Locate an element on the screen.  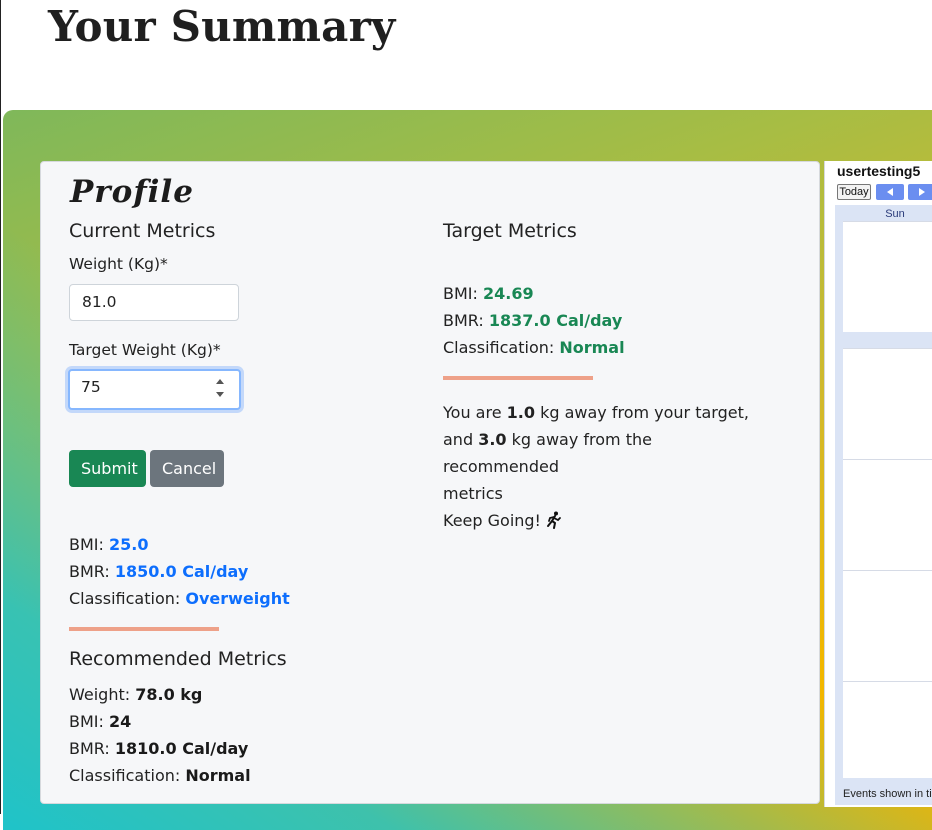
spinner-up-icon is located at coordinates (220, 381).